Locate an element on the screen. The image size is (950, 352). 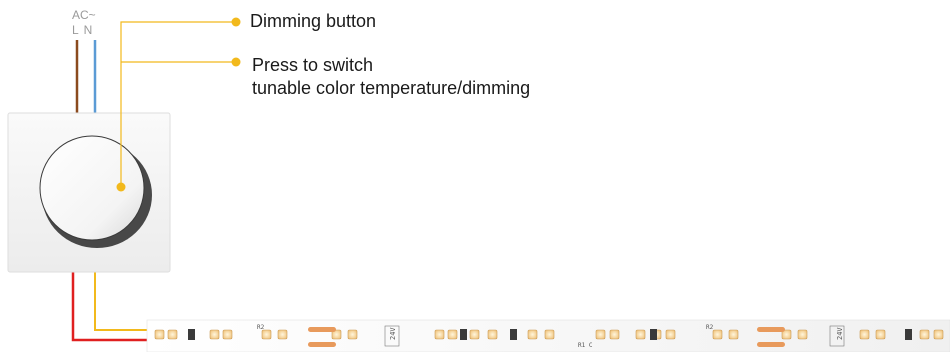
strip-resistor-label: R1 C is located at coordinates (585, 345).